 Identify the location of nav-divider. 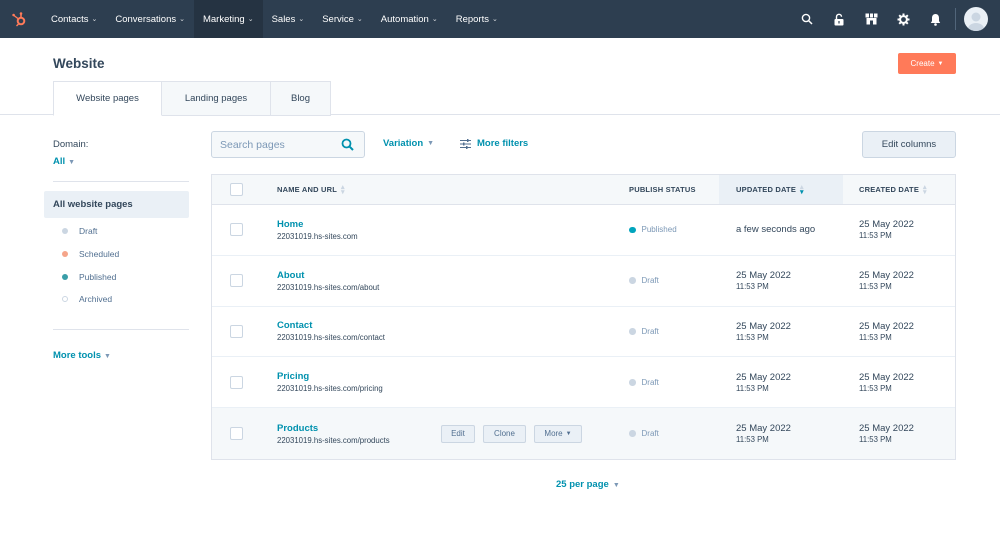
(955, 19).